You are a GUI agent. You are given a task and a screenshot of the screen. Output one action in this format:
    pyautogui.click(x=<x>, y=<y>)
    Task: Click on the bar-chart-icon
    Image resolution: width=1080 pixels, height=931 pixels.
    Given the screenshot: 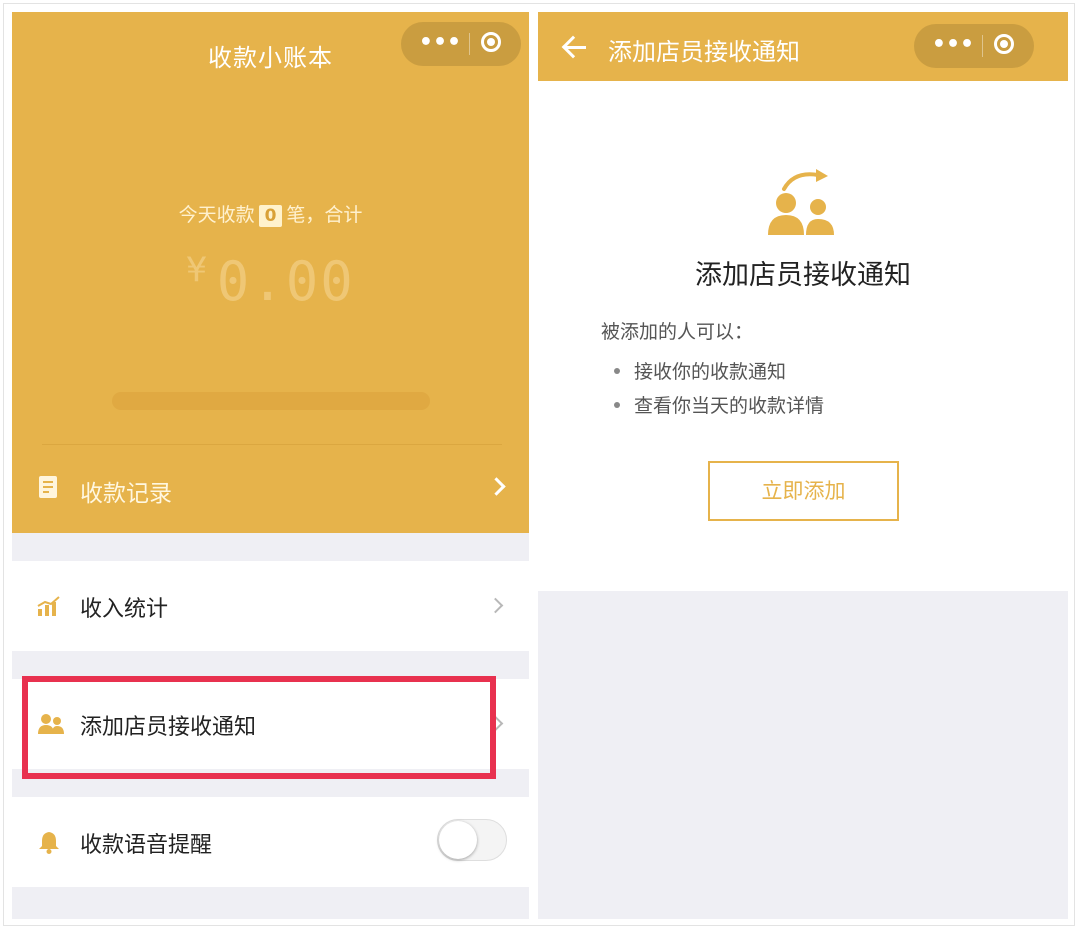 What is the action you would take?
    pyautogui.click(x=48, y=606)
    